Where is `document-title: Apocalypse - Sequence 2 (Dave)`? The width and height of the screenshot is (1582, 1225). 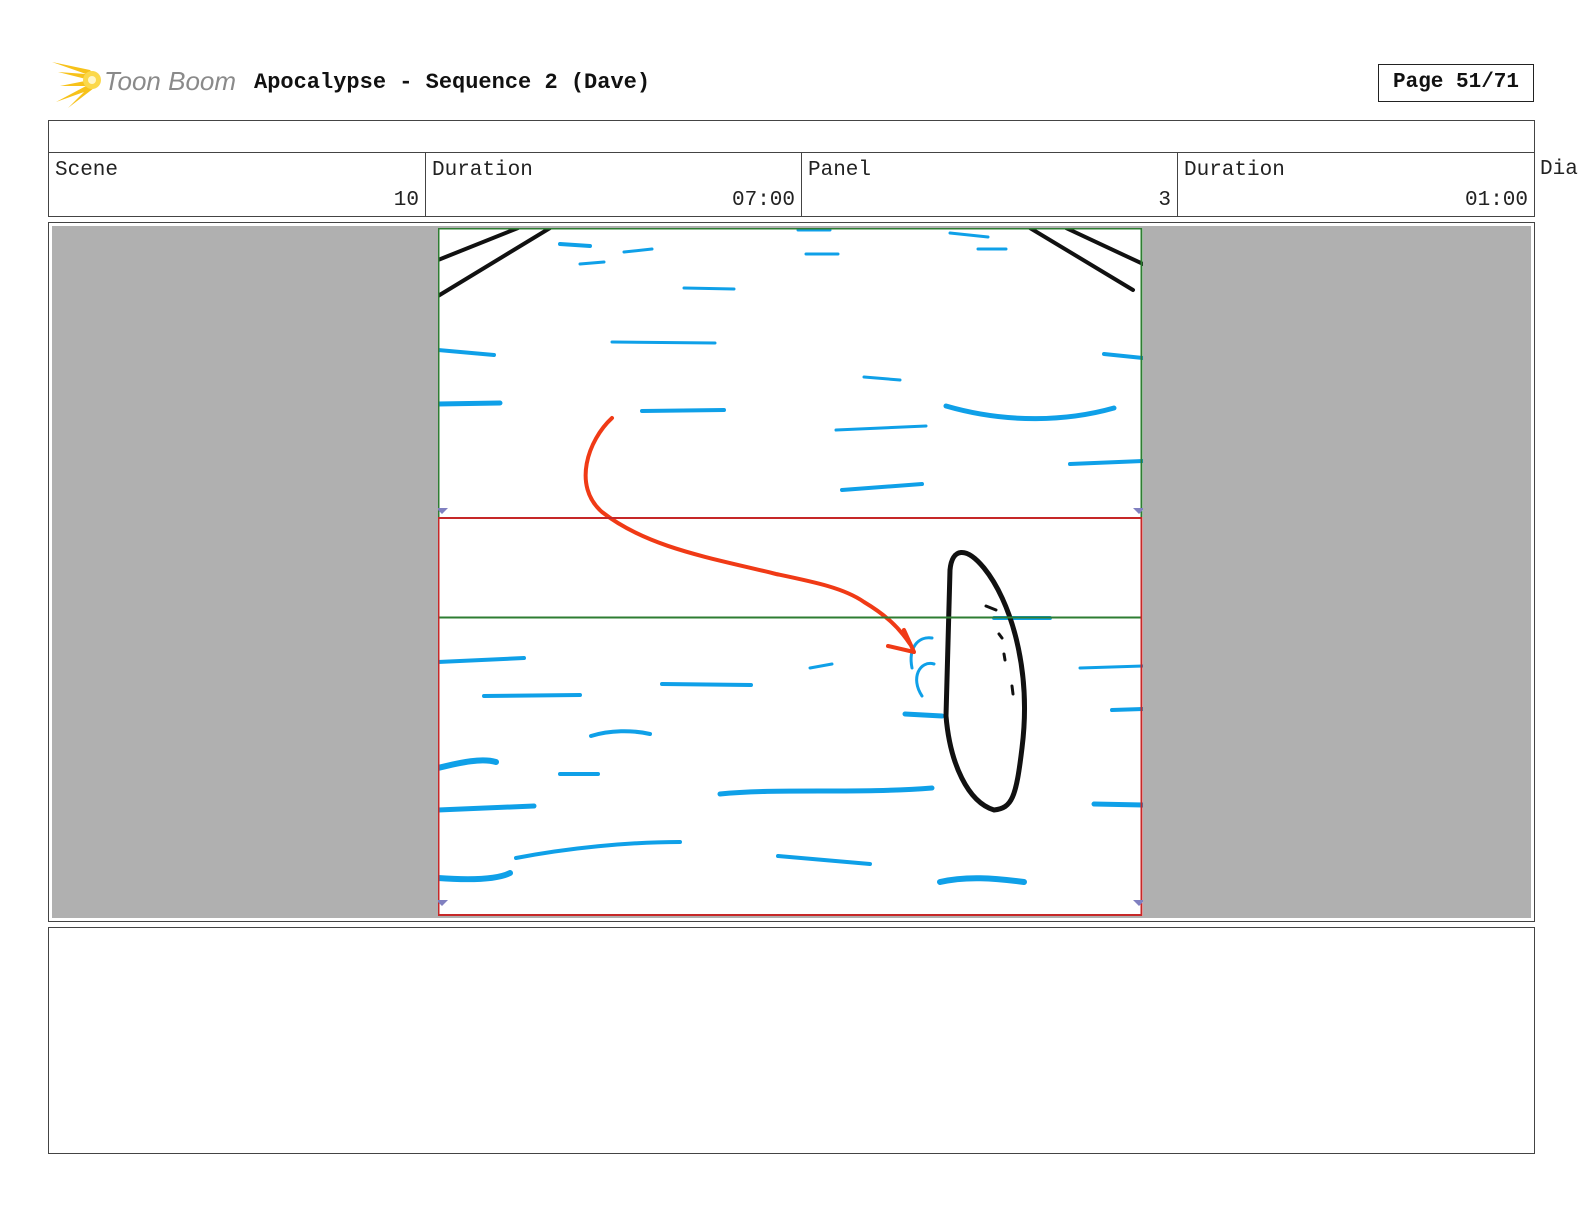 document-title: Apocalypse - Sequence 2 (Dave) is located at coordinates (452, 82).